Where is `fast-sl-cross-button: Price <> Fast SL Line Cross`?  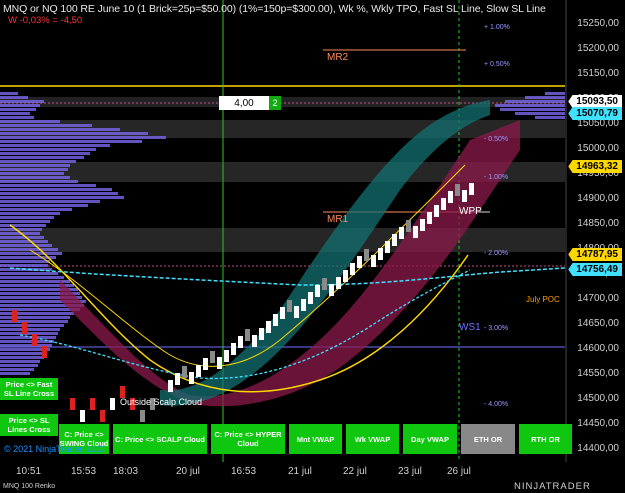 fast-sl-cross-button: Price <> Fast SL Line Cross is located at coordinates (29, 389).